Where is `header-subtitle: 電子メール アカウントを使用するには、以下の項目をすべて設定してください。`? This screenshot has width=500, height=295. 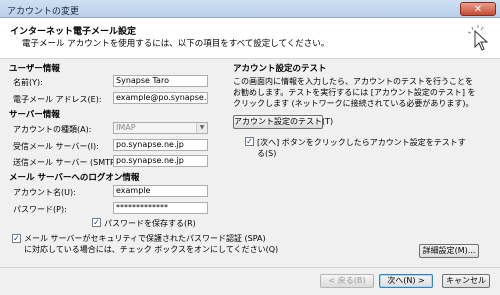 header-subtitle: 電子メール アカウントを使用するには、以下の項目をすべて設定してください。 is located at coordinates (176, 44).